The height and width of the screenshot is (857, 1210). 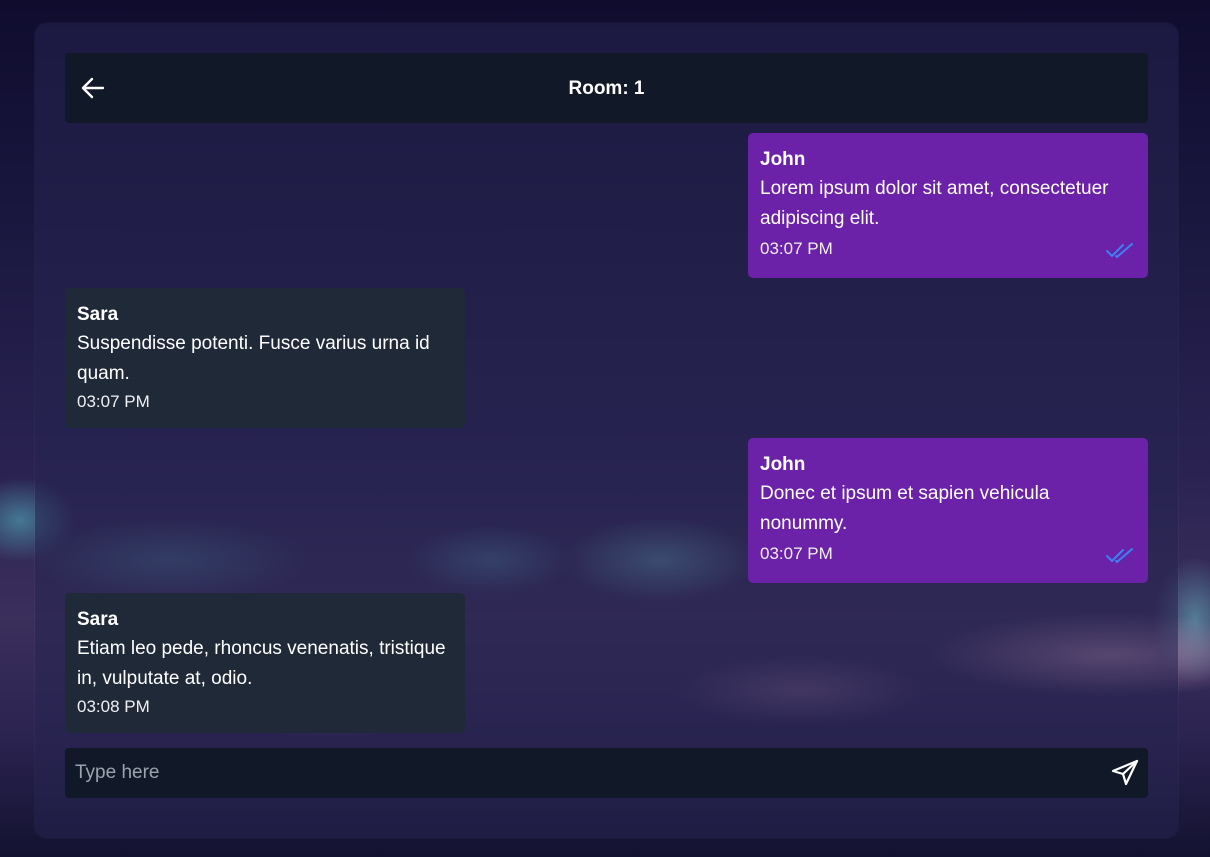 I want to click on chat-header: Room: 1, so click(x=606, y=88).